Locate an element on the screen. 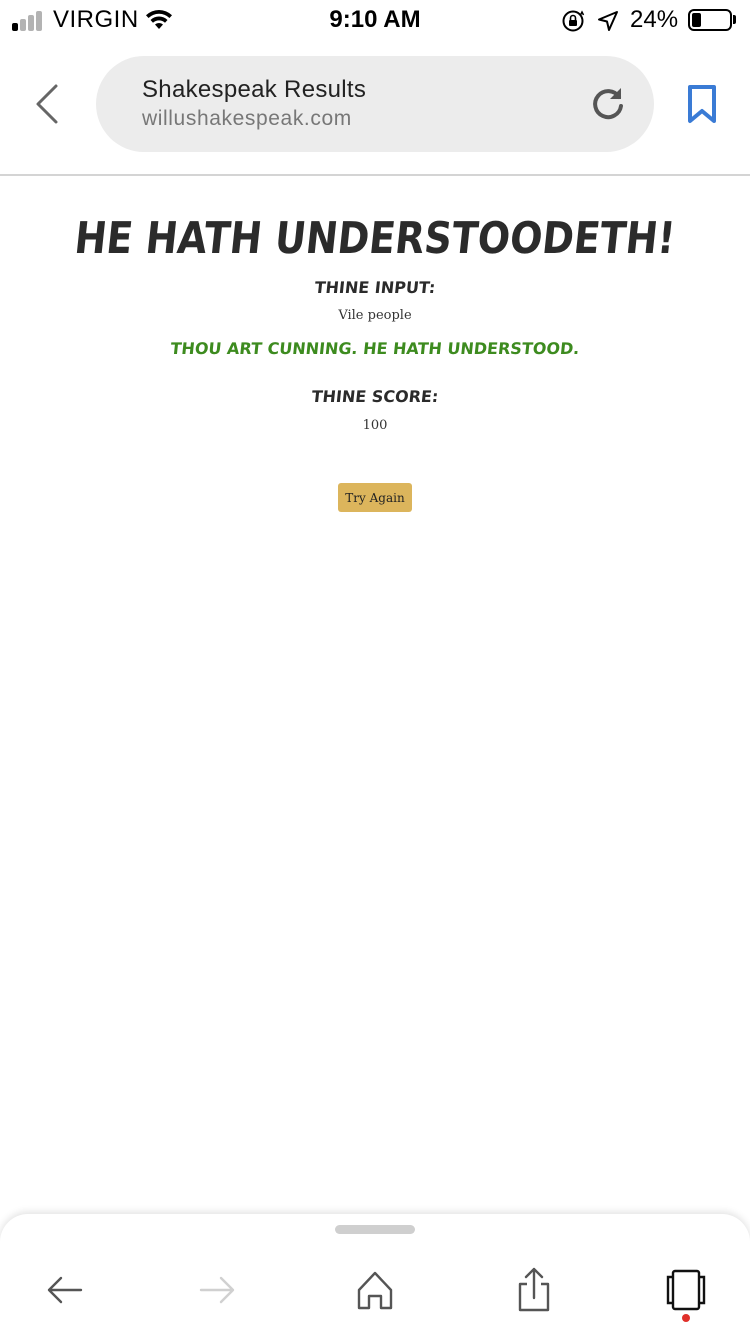 The image size is (750, 1334). url-field: Shakespeak Results willushakespeak.com is located at coordinates (375, 104).